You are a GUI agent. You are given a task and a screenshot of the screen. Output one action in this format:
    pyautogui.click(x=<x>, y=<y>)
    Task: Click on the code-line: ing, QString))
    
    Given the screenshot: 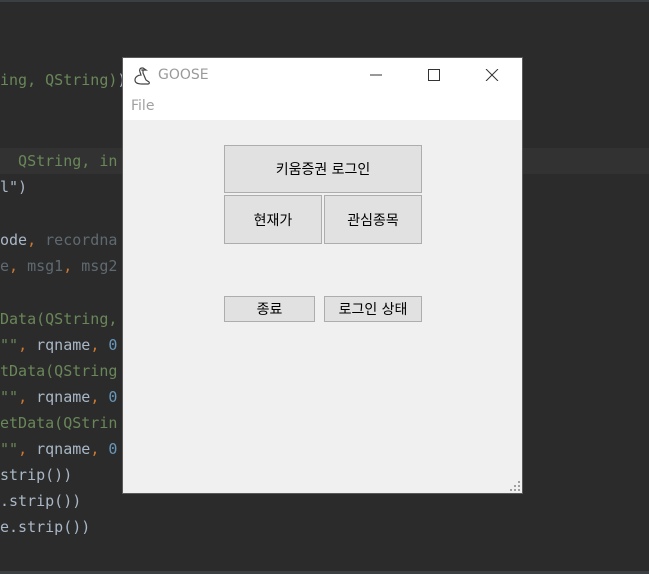 What is the action you would take?
    pyautogui.click(x=63, y=80)
    